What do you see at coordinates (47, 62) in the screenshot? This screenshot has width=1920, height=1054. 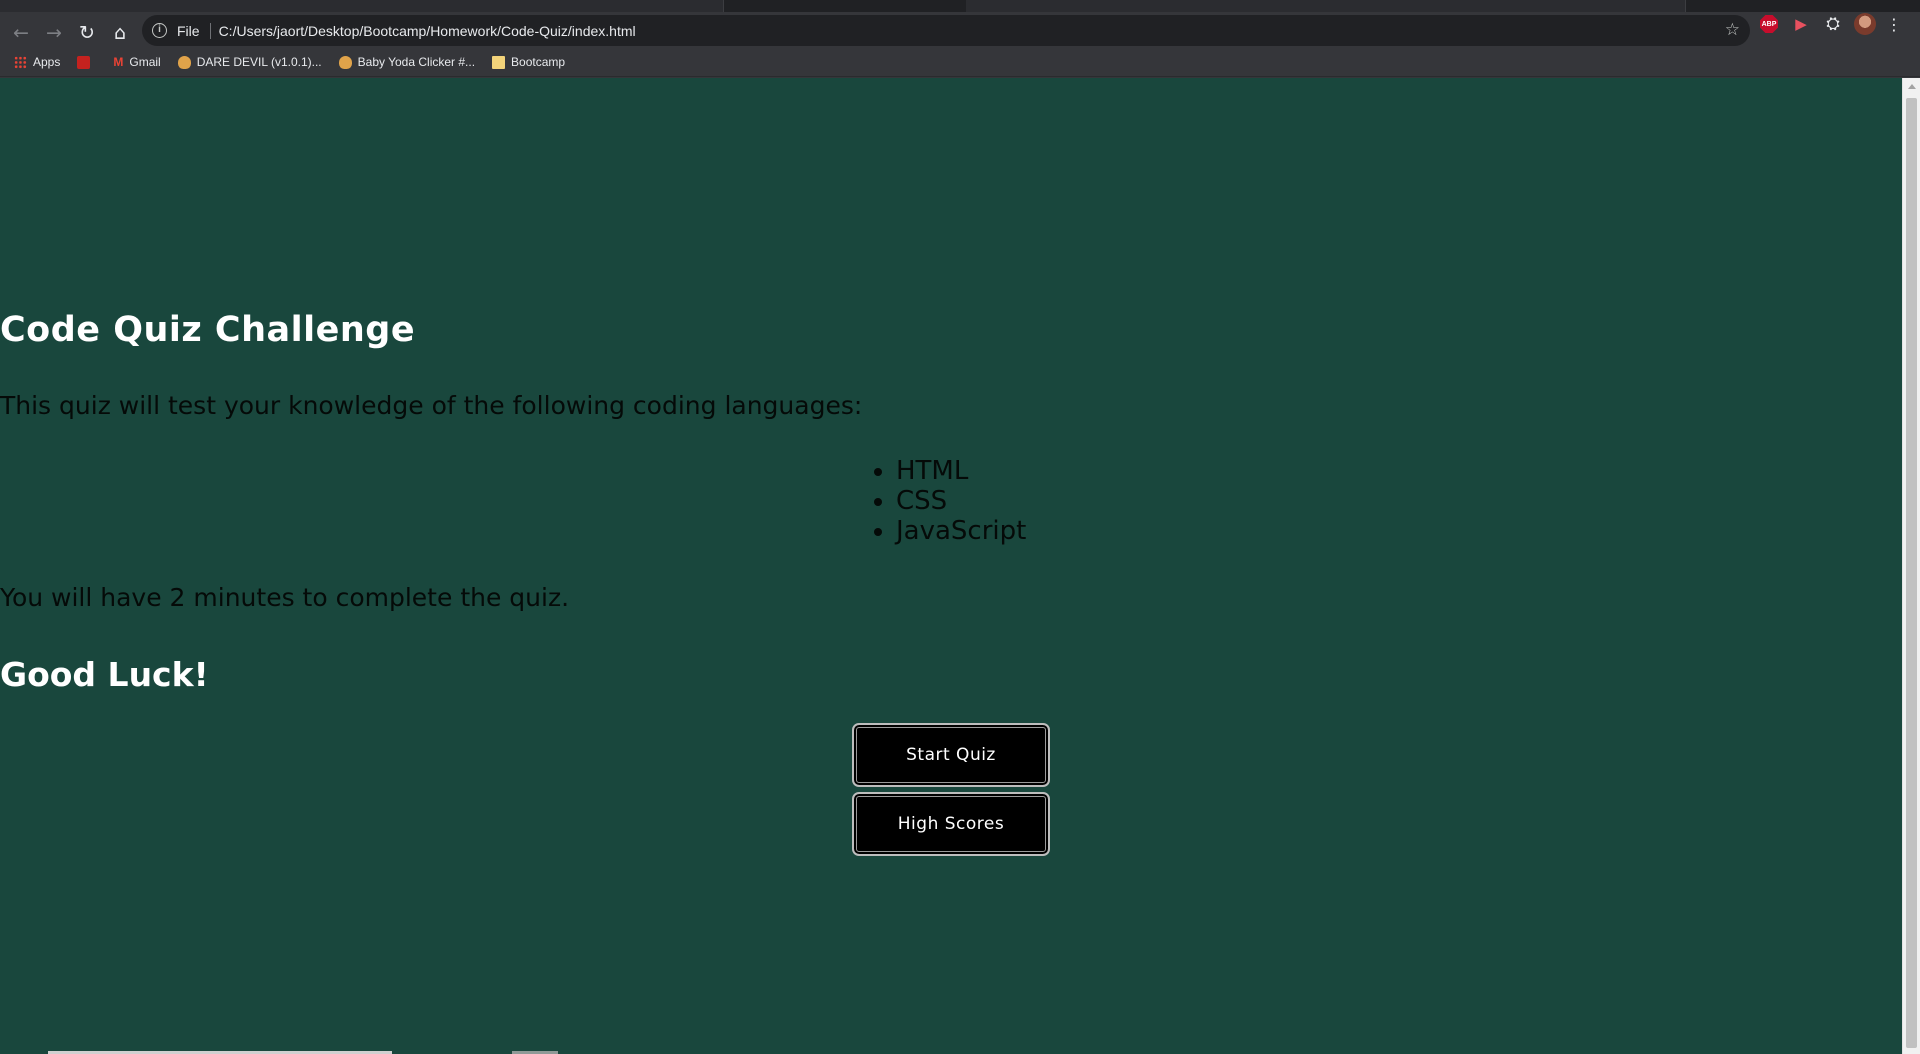 I see `bookmark-label: Apps` at bounding box center [47, 62].